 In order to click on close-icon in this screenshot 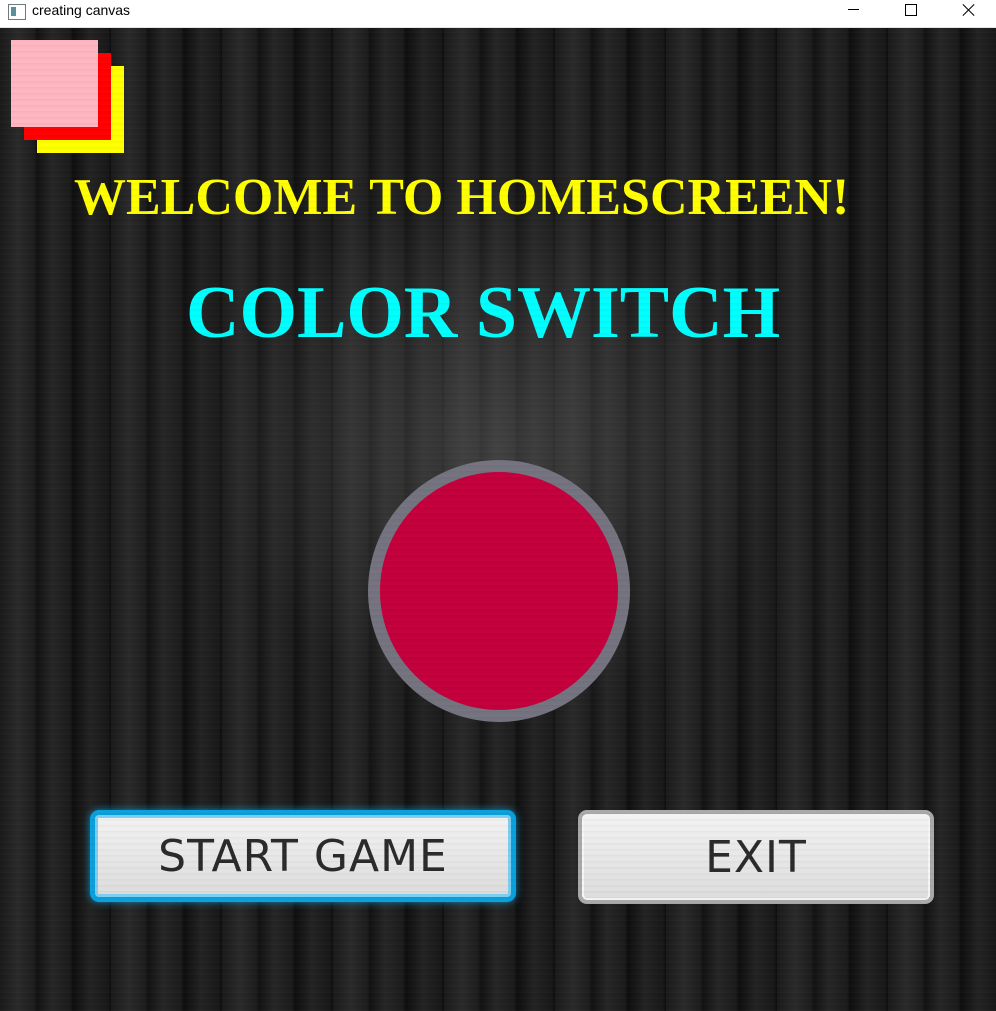, I will do `click(969, 10)`.